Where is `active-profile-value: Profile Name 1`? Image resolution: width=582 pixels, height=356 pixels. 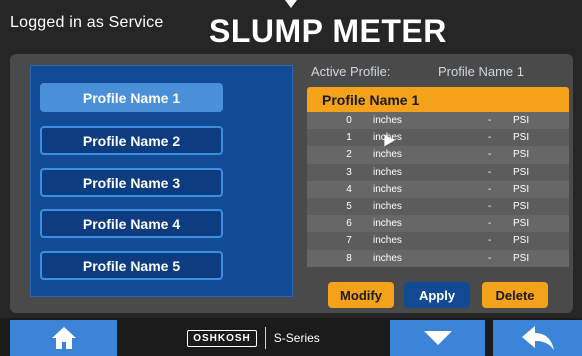 active-profile-value: Profile Name 1 is located at coordinates (481, 71).